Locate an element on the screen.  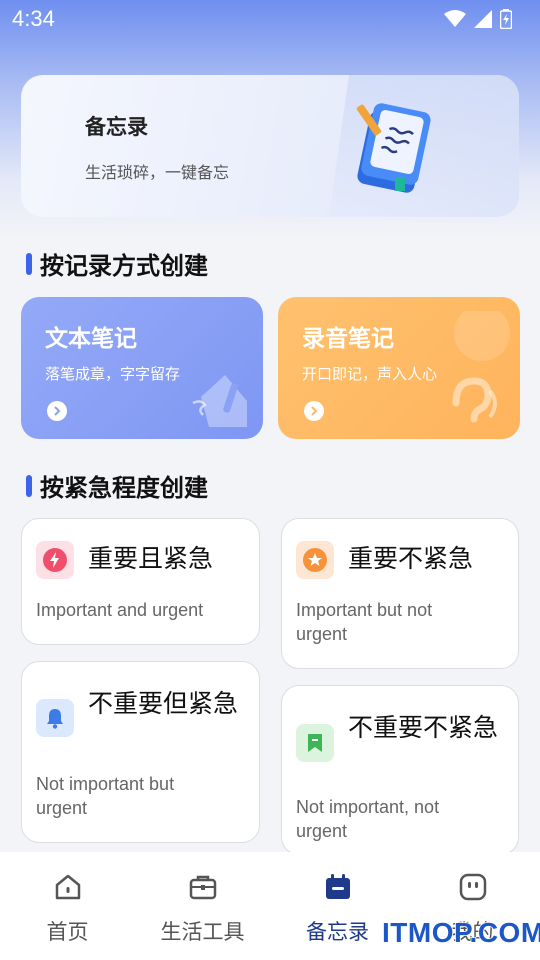
banner-subtitle: 生活琐碎，一键备忘 is located at coordinates (157, 172).